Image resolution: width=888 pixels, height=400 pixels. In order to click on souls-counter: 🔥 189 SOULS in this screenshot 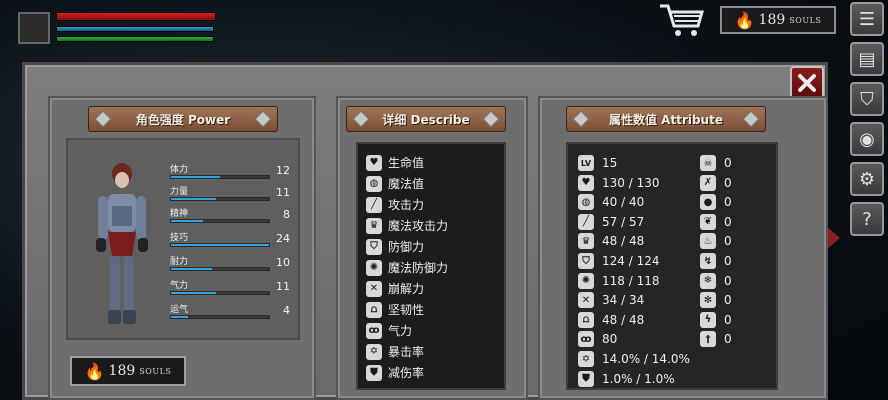, I will do `click(778, 20)`.